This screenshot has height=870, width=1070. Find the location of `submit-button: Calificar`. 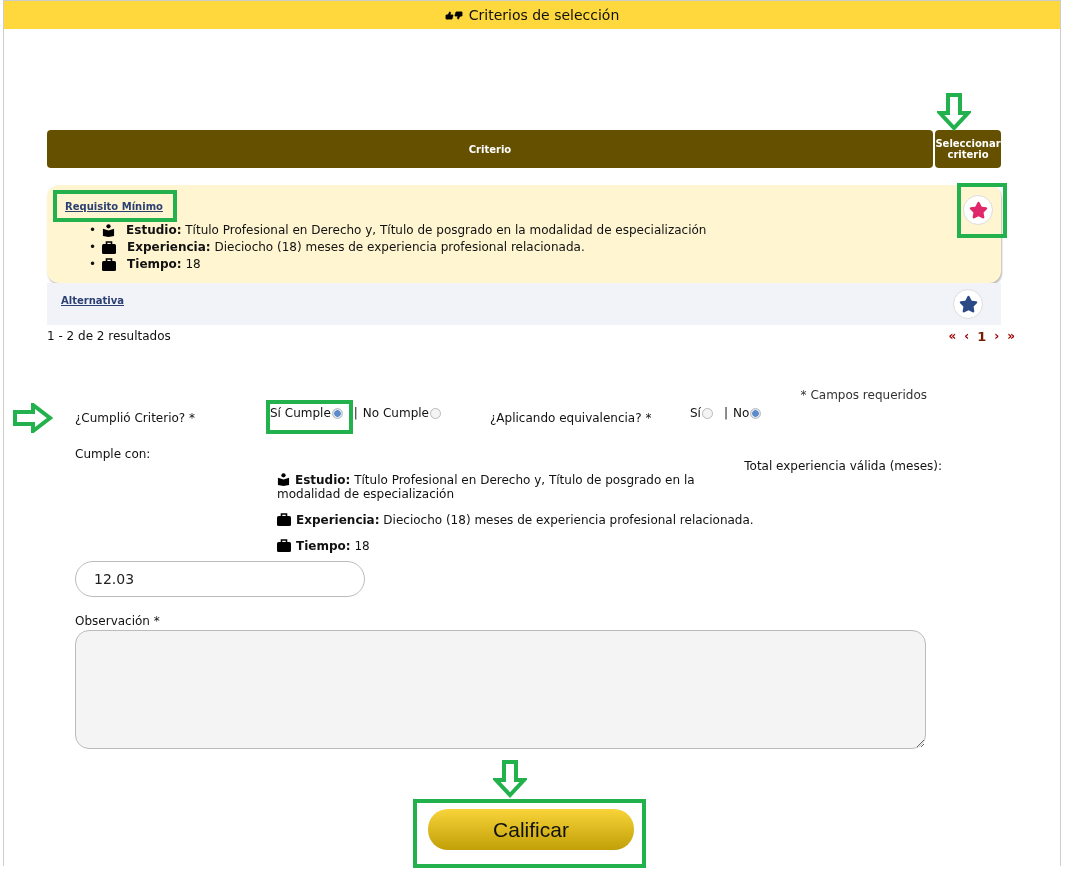

submit-button: Calificar is located at coordinates (531, 829).